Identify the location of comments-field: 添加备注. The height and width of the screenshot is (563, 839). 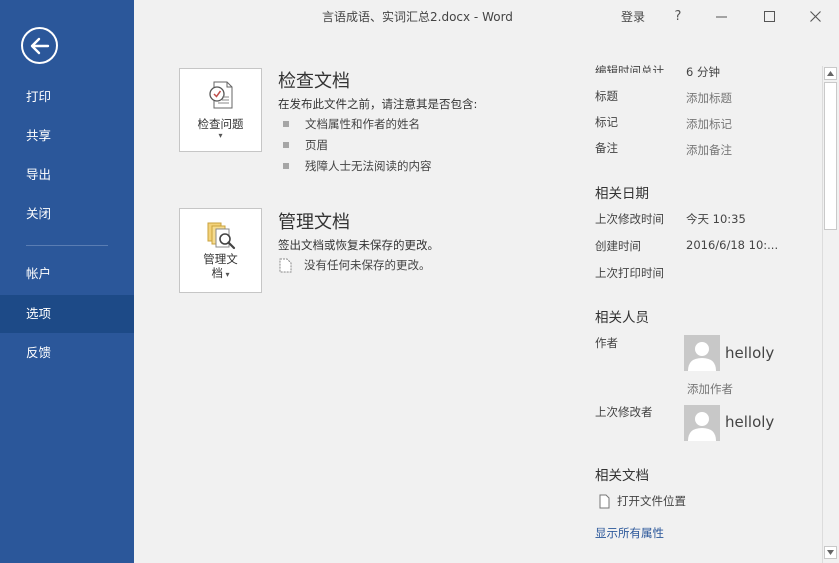
(709, 150).